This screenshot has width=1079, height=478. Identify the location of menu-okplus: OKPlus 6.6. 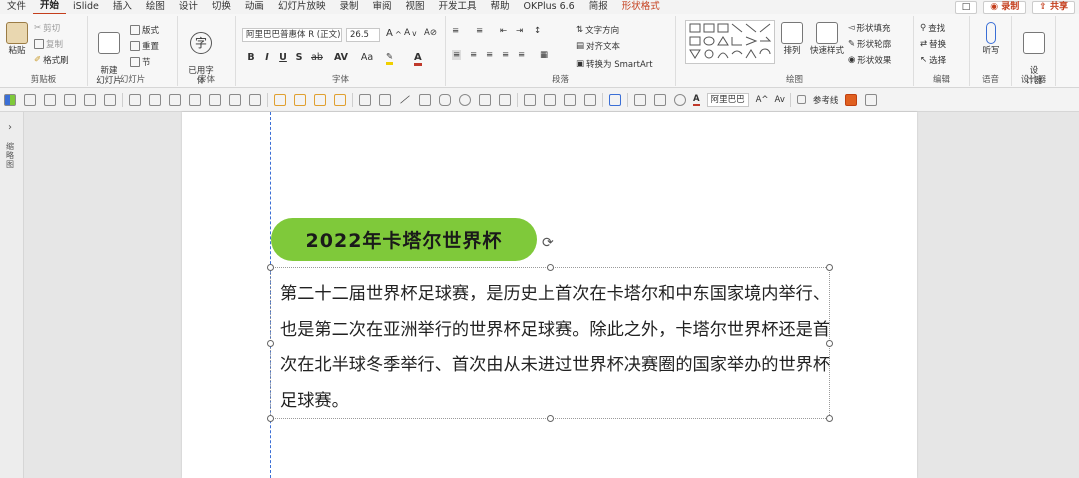
(549, 7).